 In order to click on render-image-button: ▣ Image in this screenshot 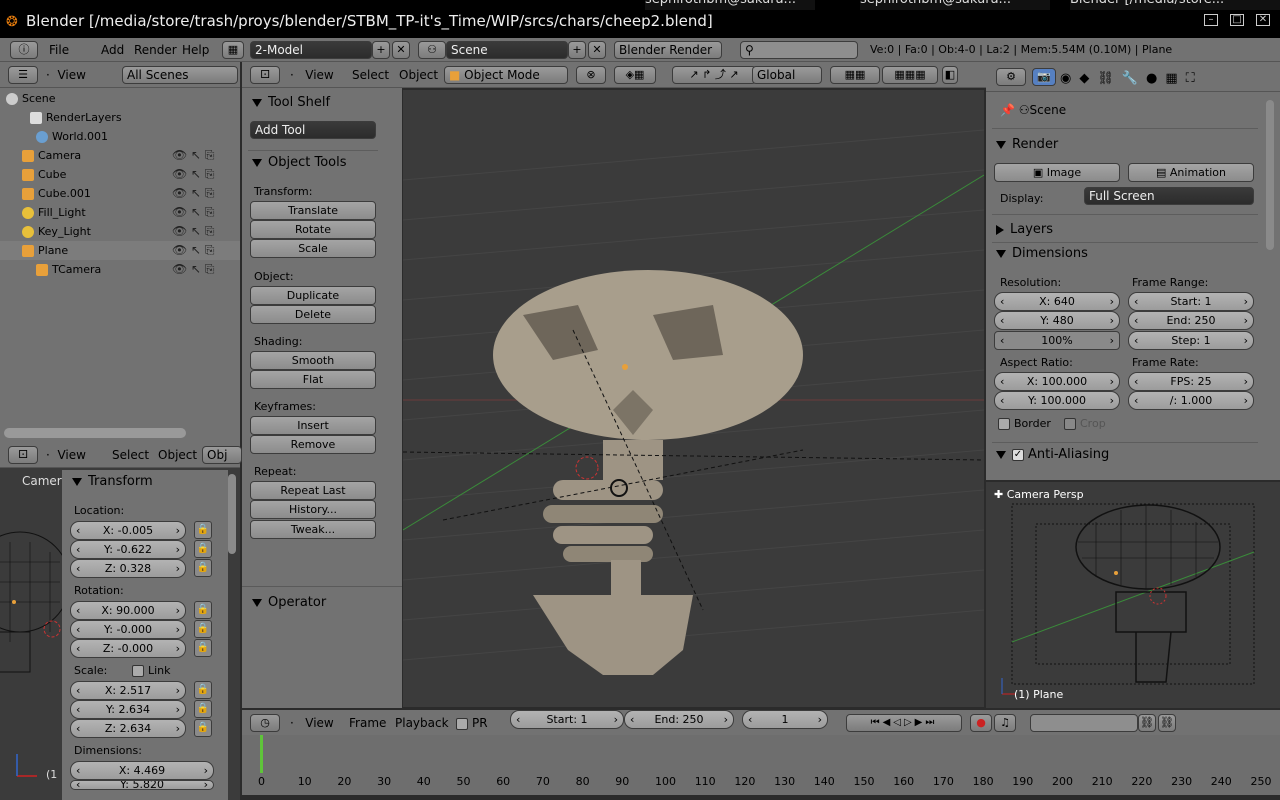, I will do `click(1057, 172)`.